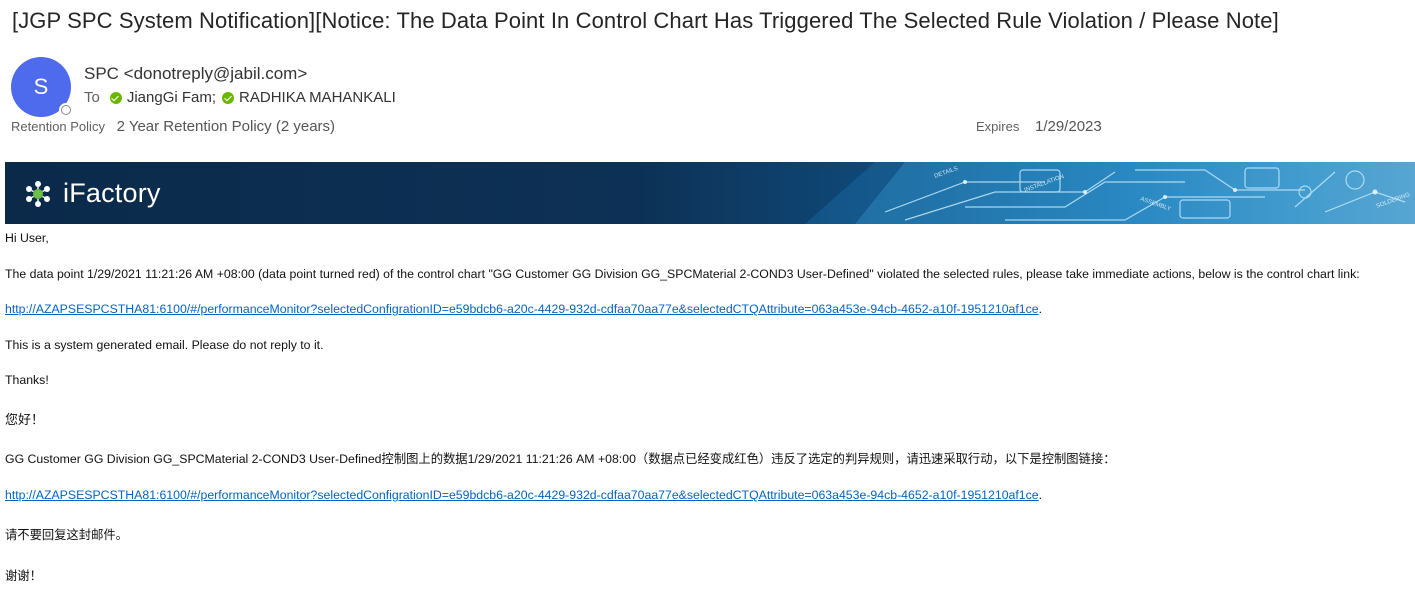 The height and width of the screenshot is (591, 1415). What do you see at coordinates (66, 110) in the screenshot?
I see `presence-status-icon` at bounding box center [66, 110].